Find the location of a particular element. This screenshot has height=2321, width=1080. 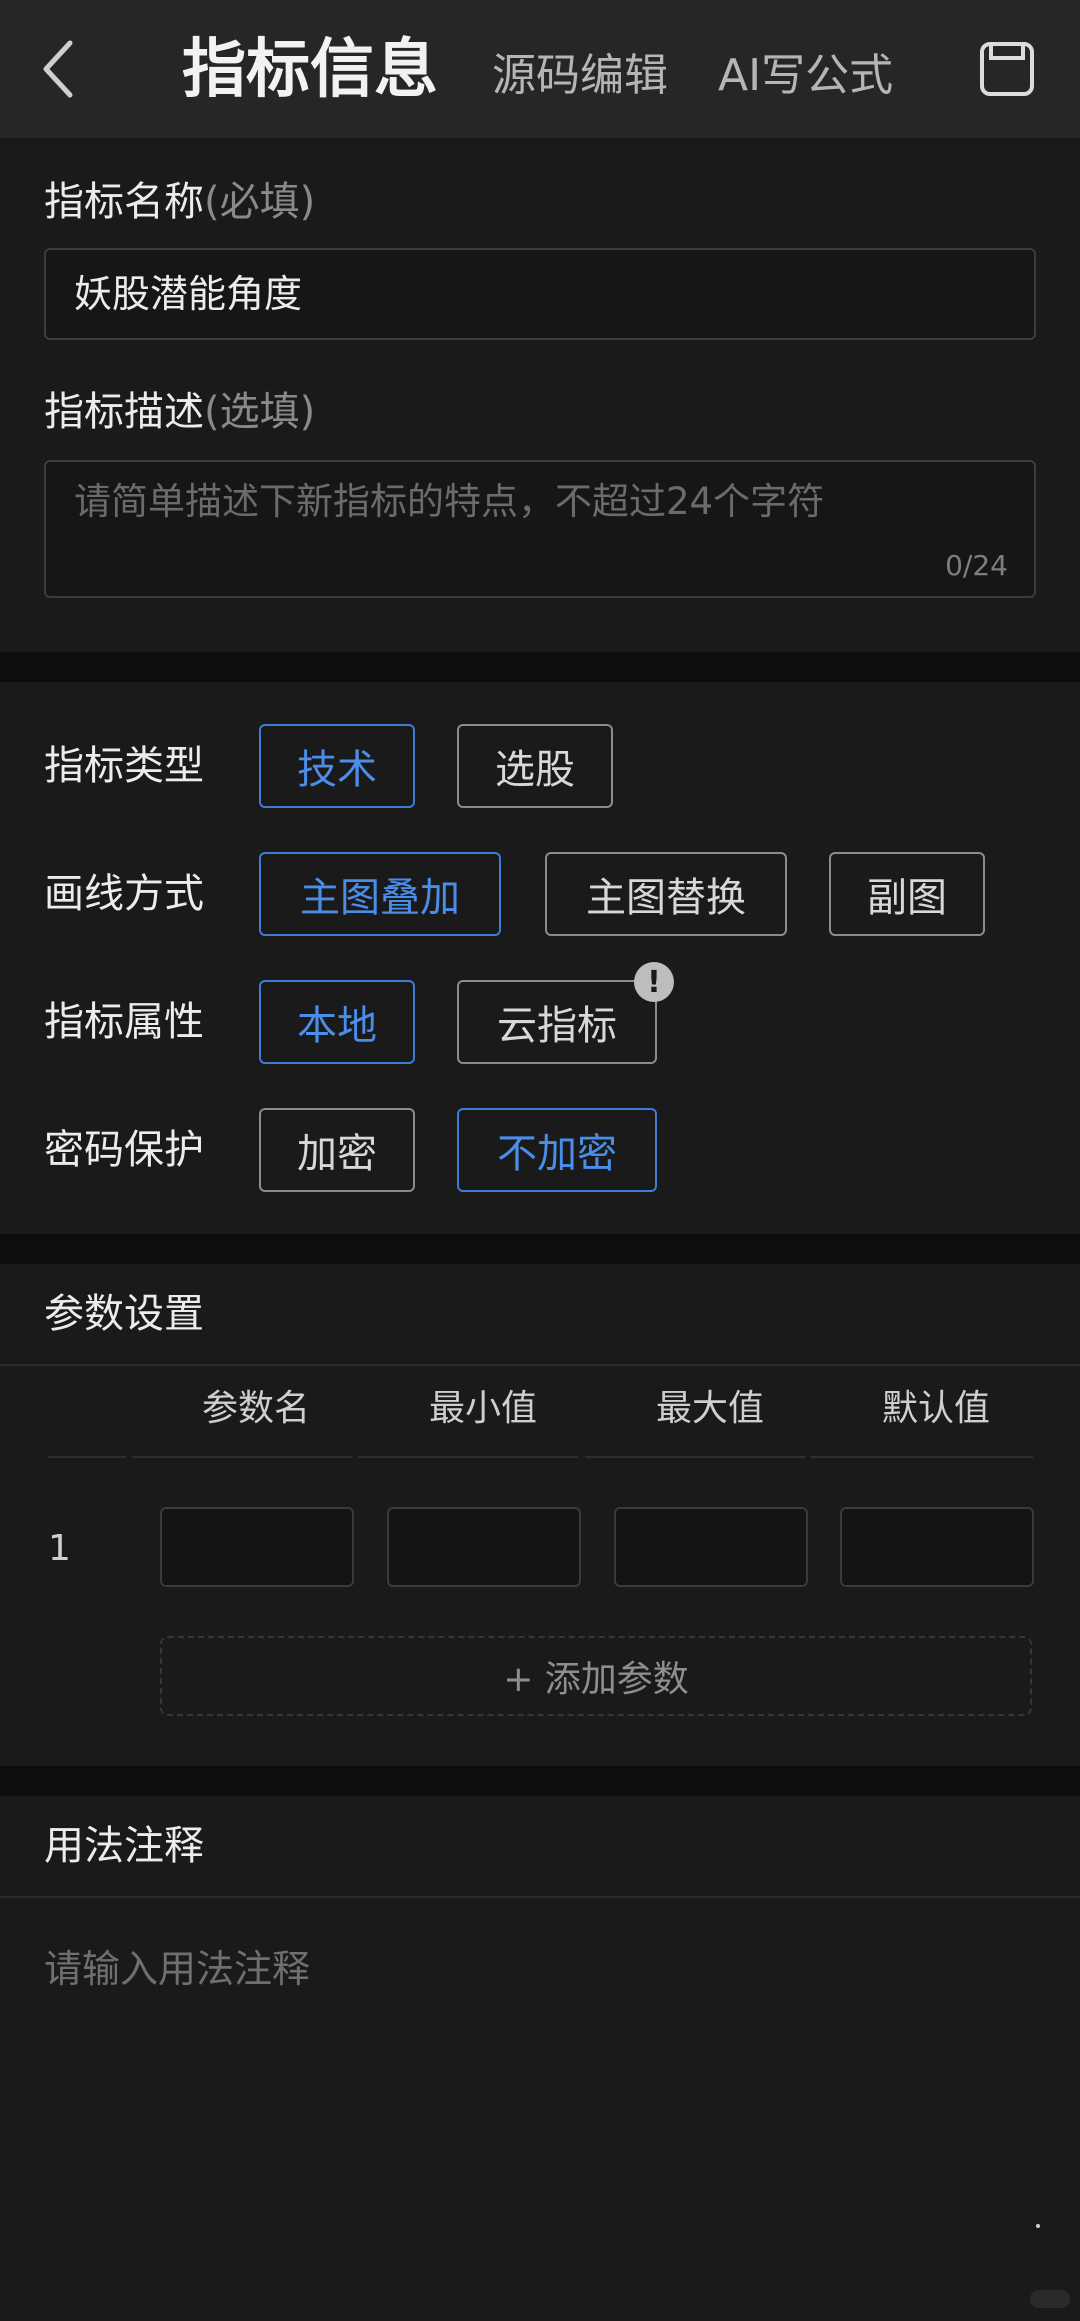

param-min-input is located at coordinates (484, 1547).